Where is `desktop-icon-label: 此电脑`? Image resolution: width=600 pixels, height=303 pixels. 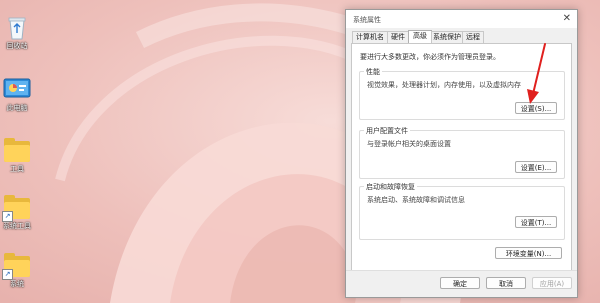
desktop-icon-label: 此电脑 is located at coordinates (17, 108).